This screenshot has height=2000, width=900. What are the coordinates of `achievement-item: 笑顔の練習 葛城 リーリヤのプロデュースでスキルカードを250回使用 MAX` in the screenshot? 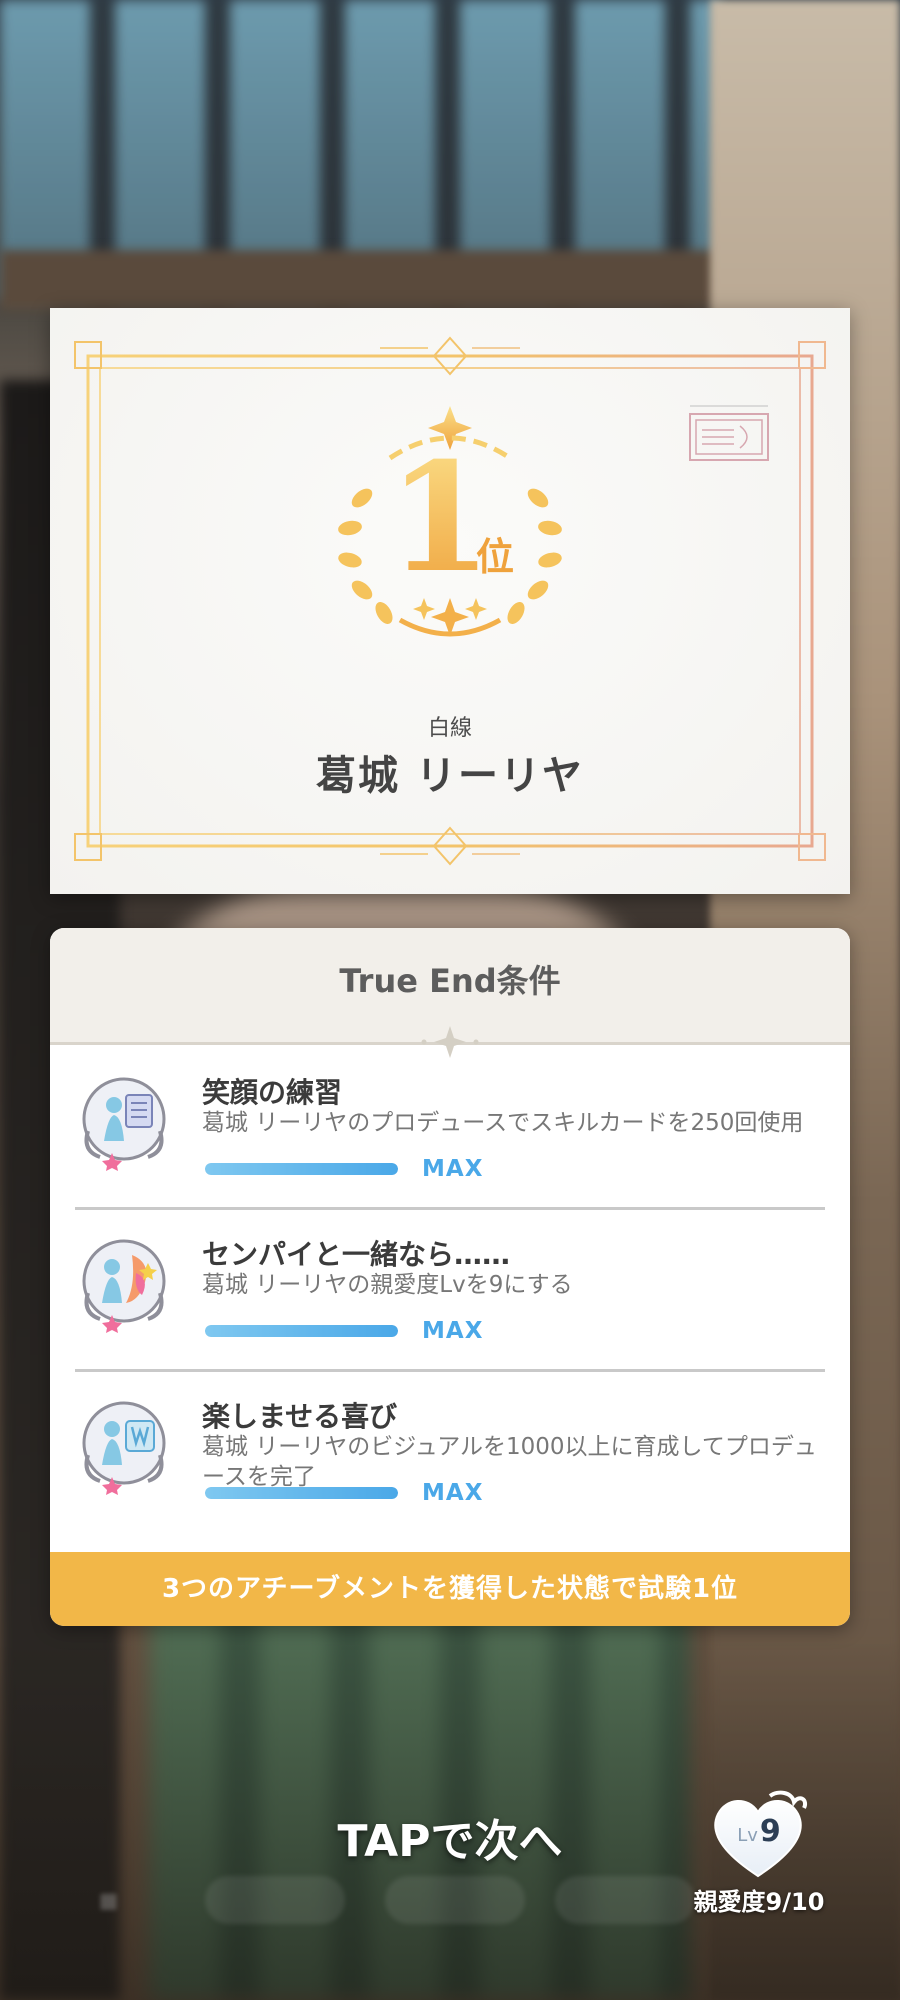 It's located at (450, 1126).